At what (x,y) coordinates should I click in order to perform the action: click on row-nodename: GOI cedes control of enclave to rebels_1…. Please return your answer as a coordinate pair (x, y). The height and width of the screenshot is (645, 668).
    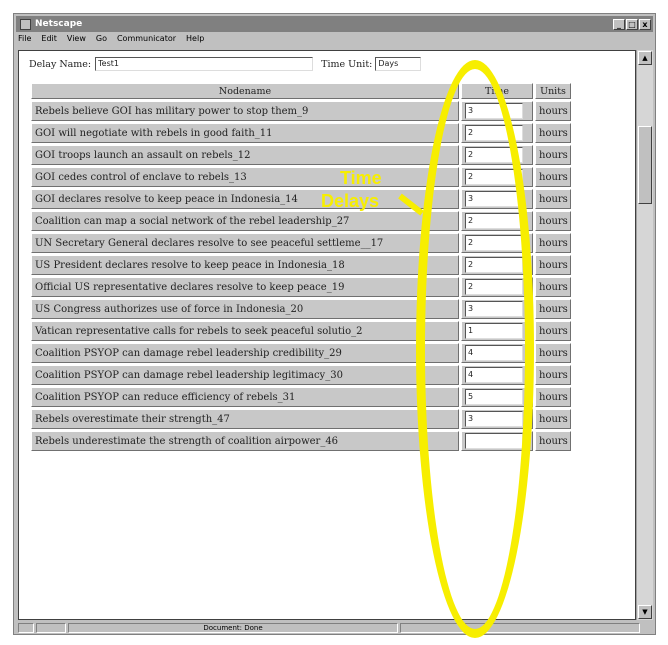
    Looking at the image, I should click on (245, 177).